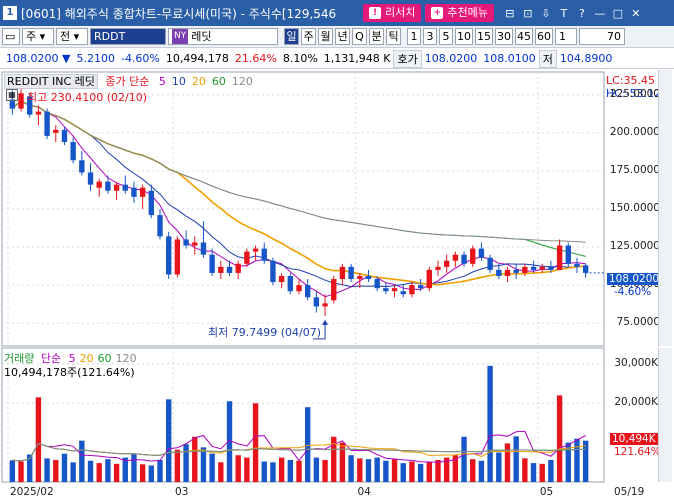  I want to click on interval-button-45: 45, so click(524, 36).